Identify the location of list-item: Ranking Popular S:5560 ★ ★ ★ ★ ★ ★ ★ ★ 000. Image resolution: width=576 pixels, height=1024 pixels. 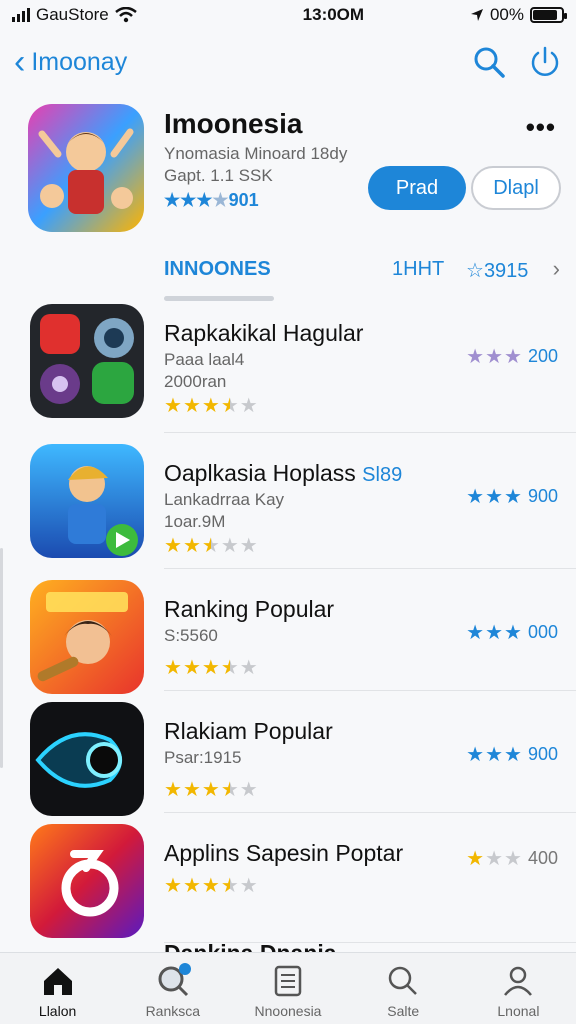
(288, 645).